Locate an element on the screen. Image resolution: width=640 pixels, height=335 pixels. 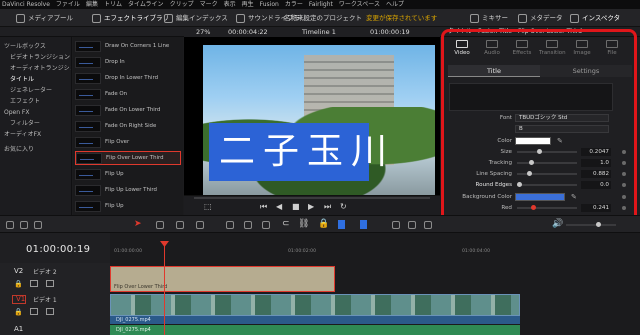
zoom-fit-icon is located at coordinates (412, 225).